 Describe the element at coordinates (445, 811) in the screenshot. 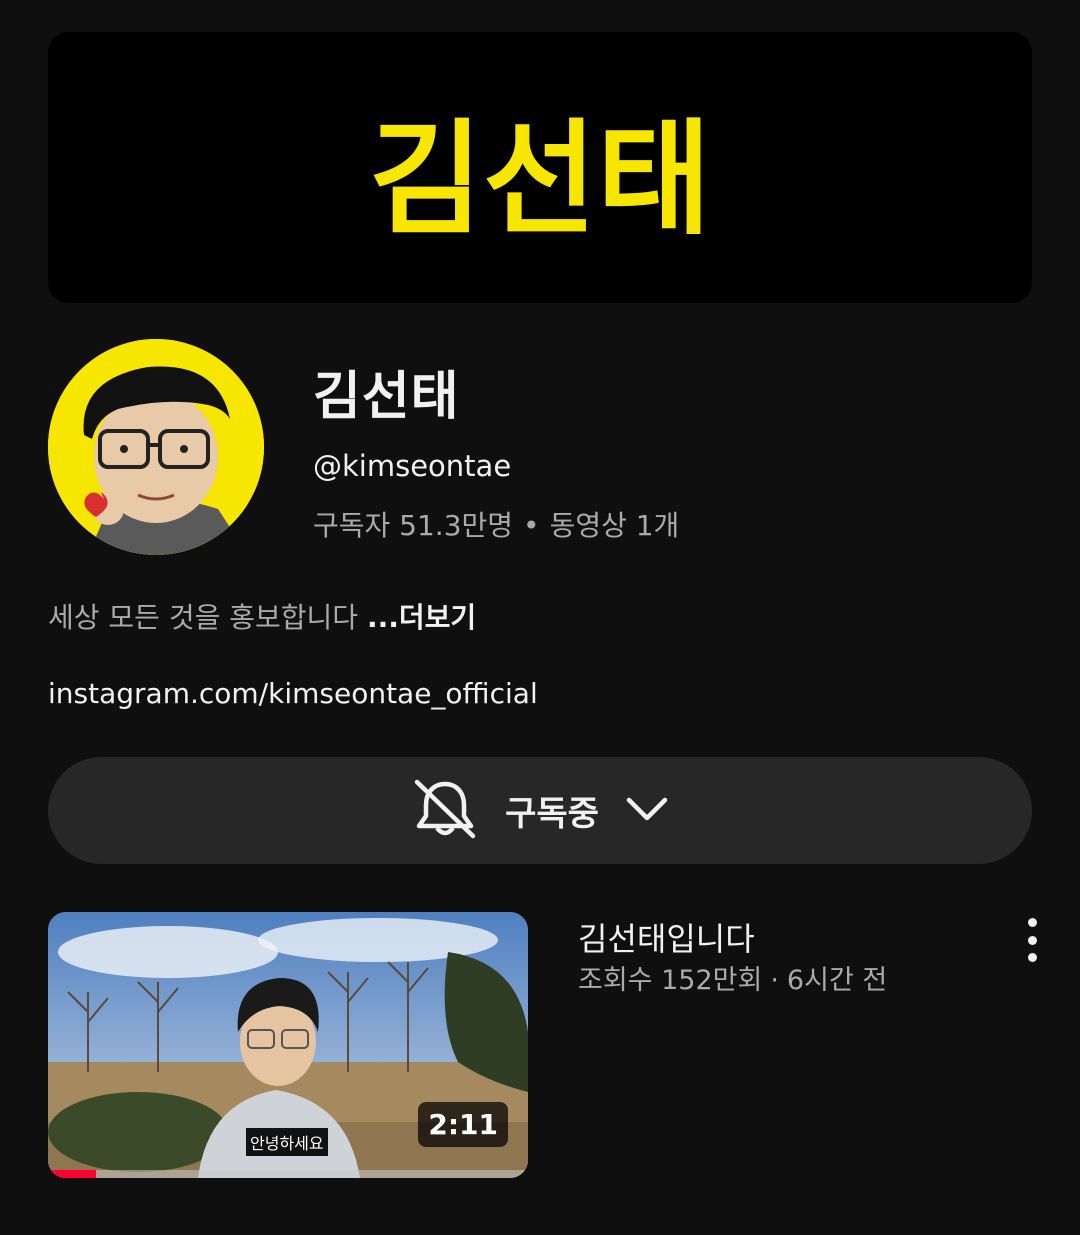

I see `bell-off-icon` at that location.